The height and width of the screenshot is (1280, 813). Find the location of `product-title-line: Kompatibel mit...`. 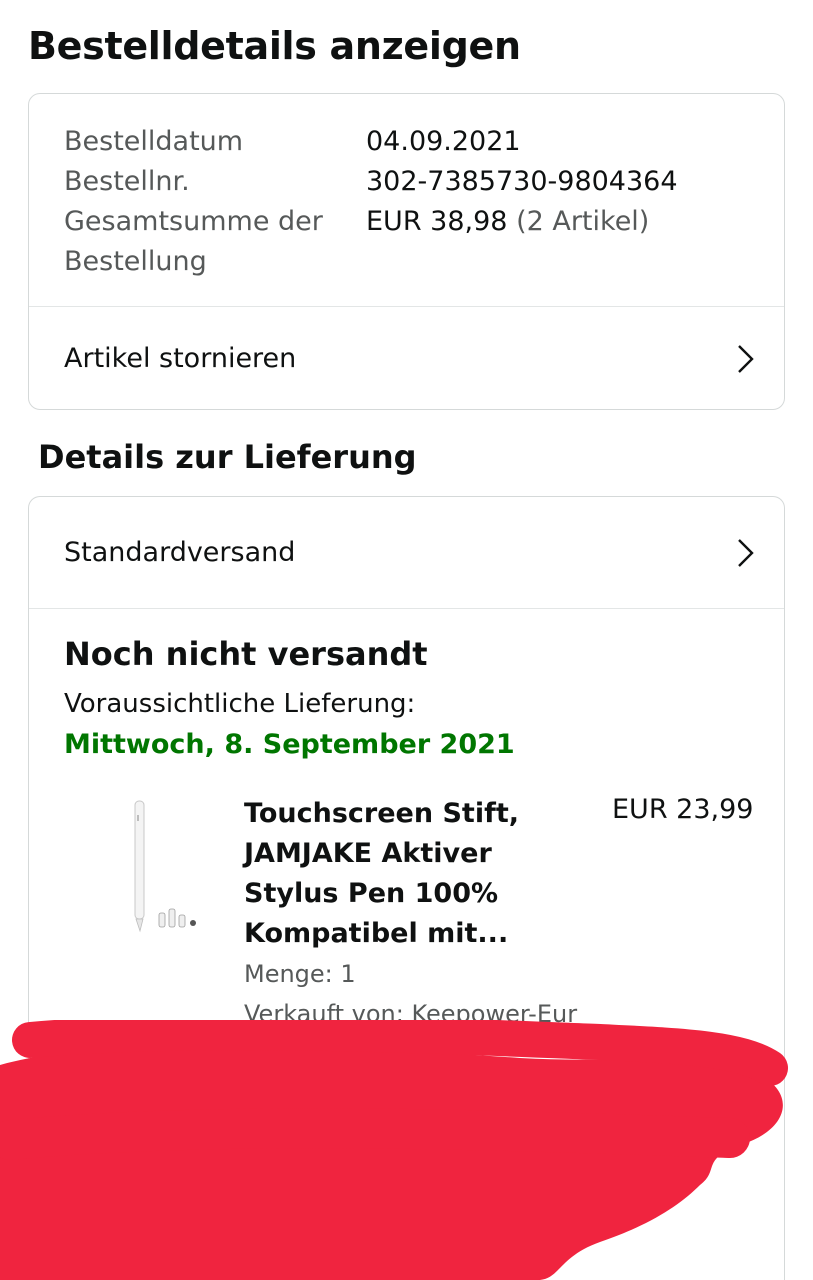

product-title-line: Kompatibel mit... is located at coordinates (376, 933).